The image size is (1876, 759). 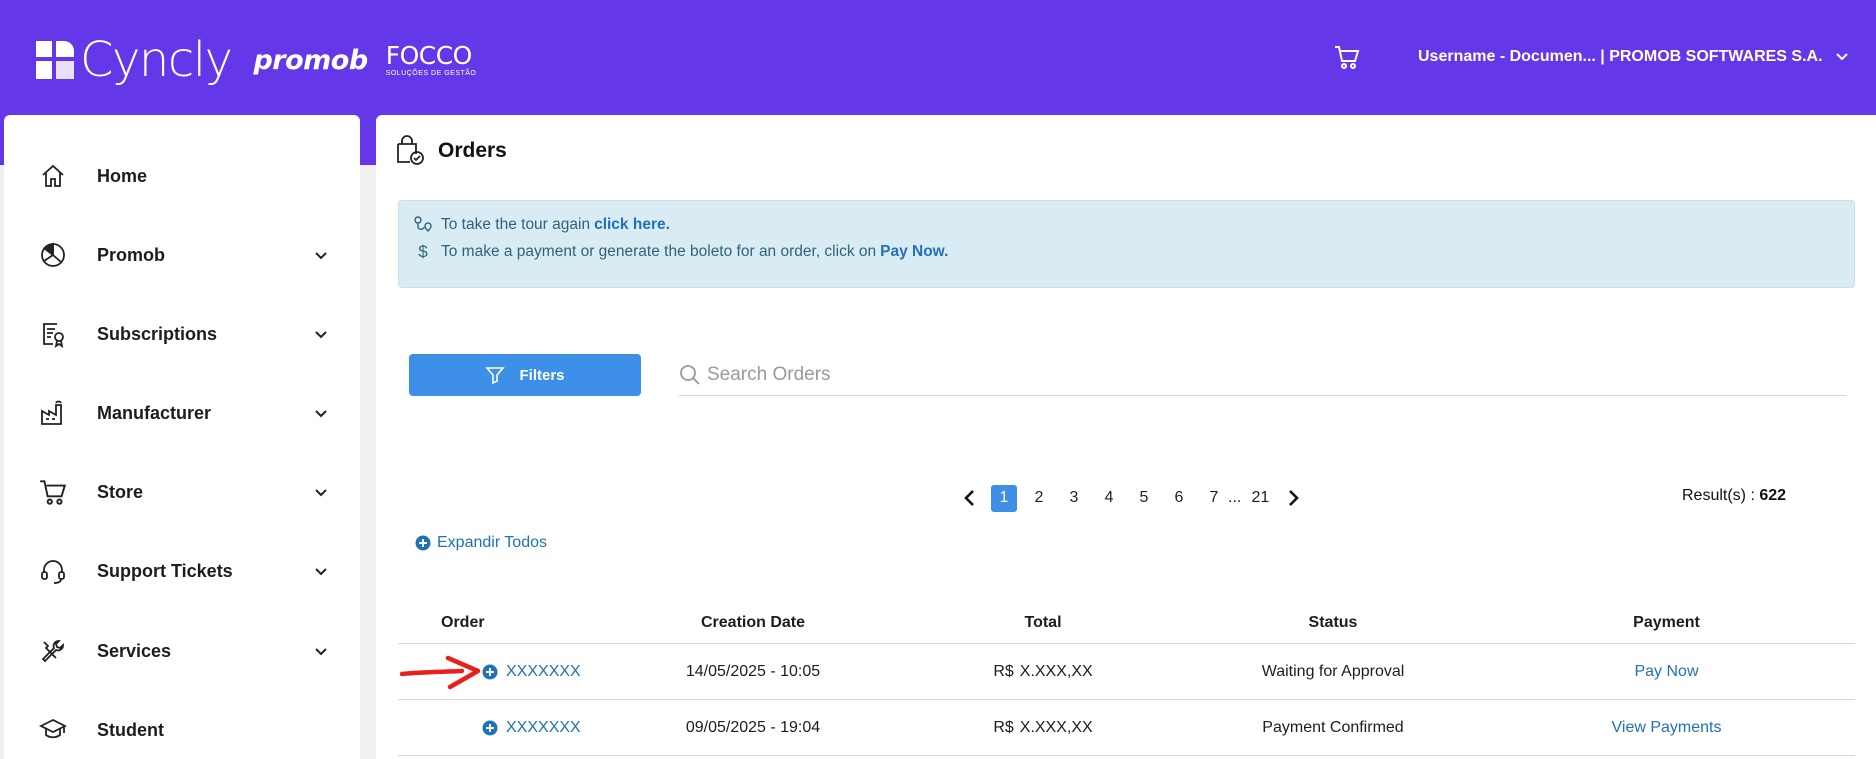 I want to click on pagination: 1 2 3 4 5 6 7 ... 21, so click(x=1131, y=498).